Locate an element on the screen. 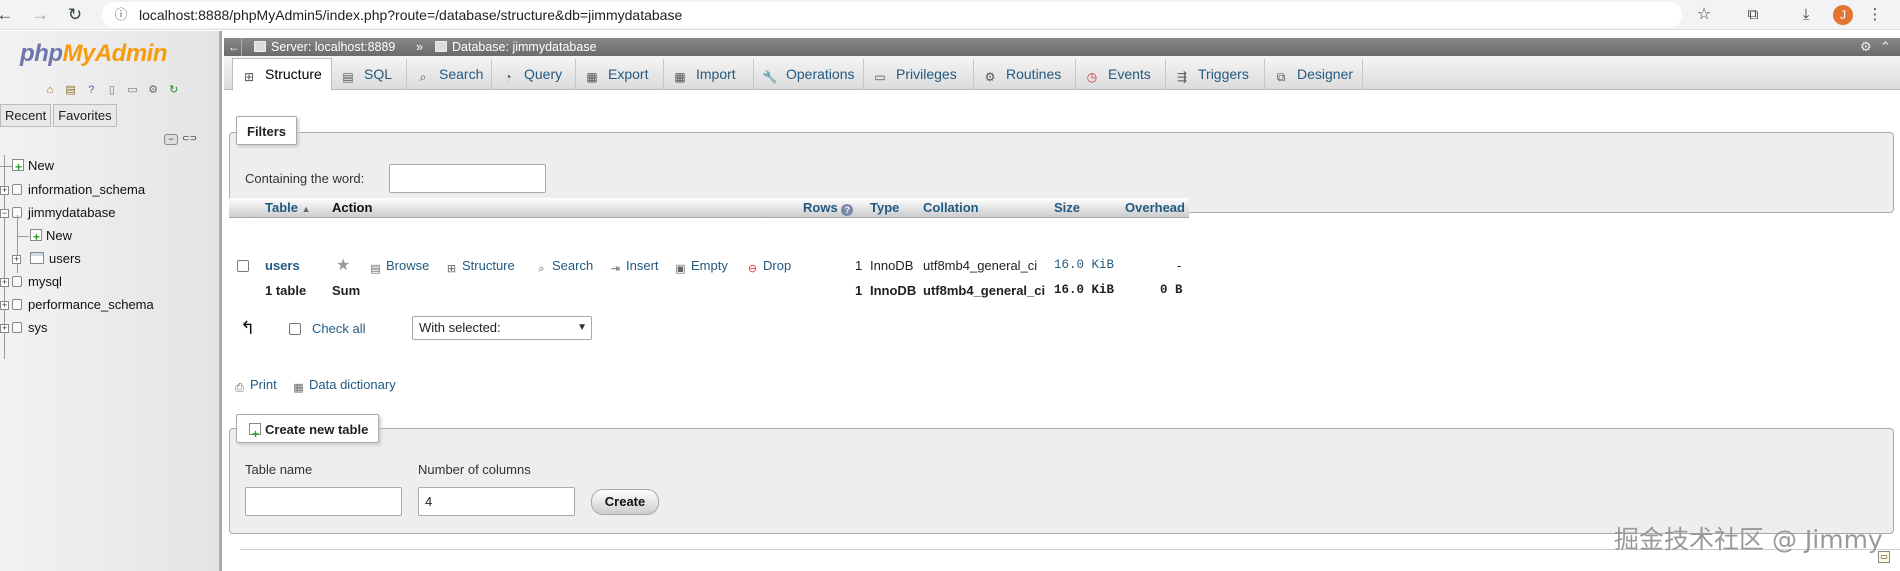 The width and height of the screenshot is (1900, 571). with-selected-dropdown: With selected: ▼ is located at coordinates (502, 328).